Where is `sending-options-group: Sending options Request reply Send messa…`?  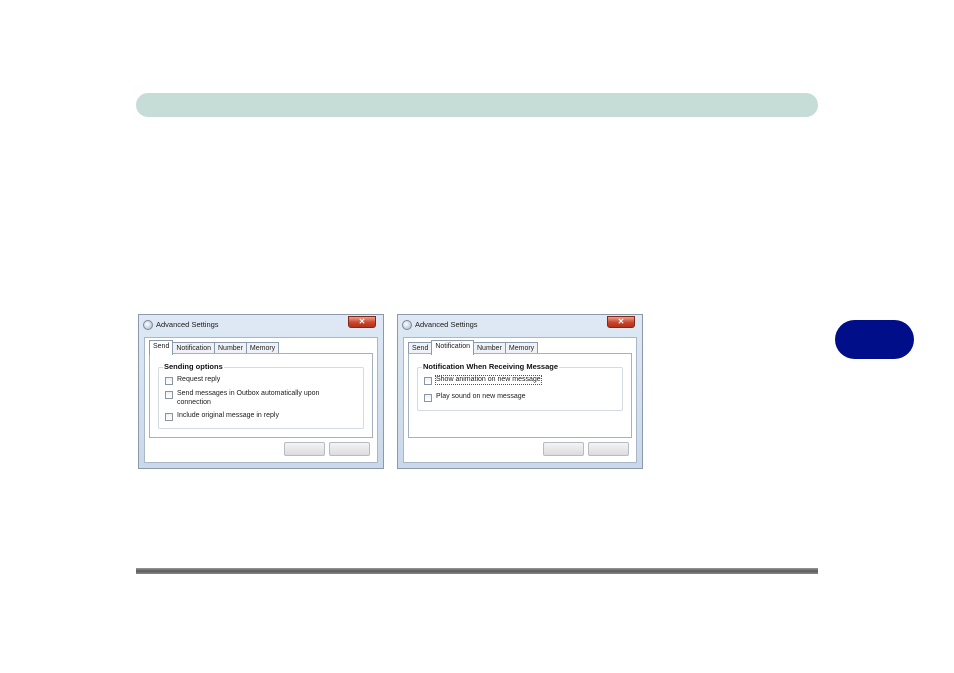
sending-options-group: Sending options Request reply Send messa… is located at coordinates (261, 395).